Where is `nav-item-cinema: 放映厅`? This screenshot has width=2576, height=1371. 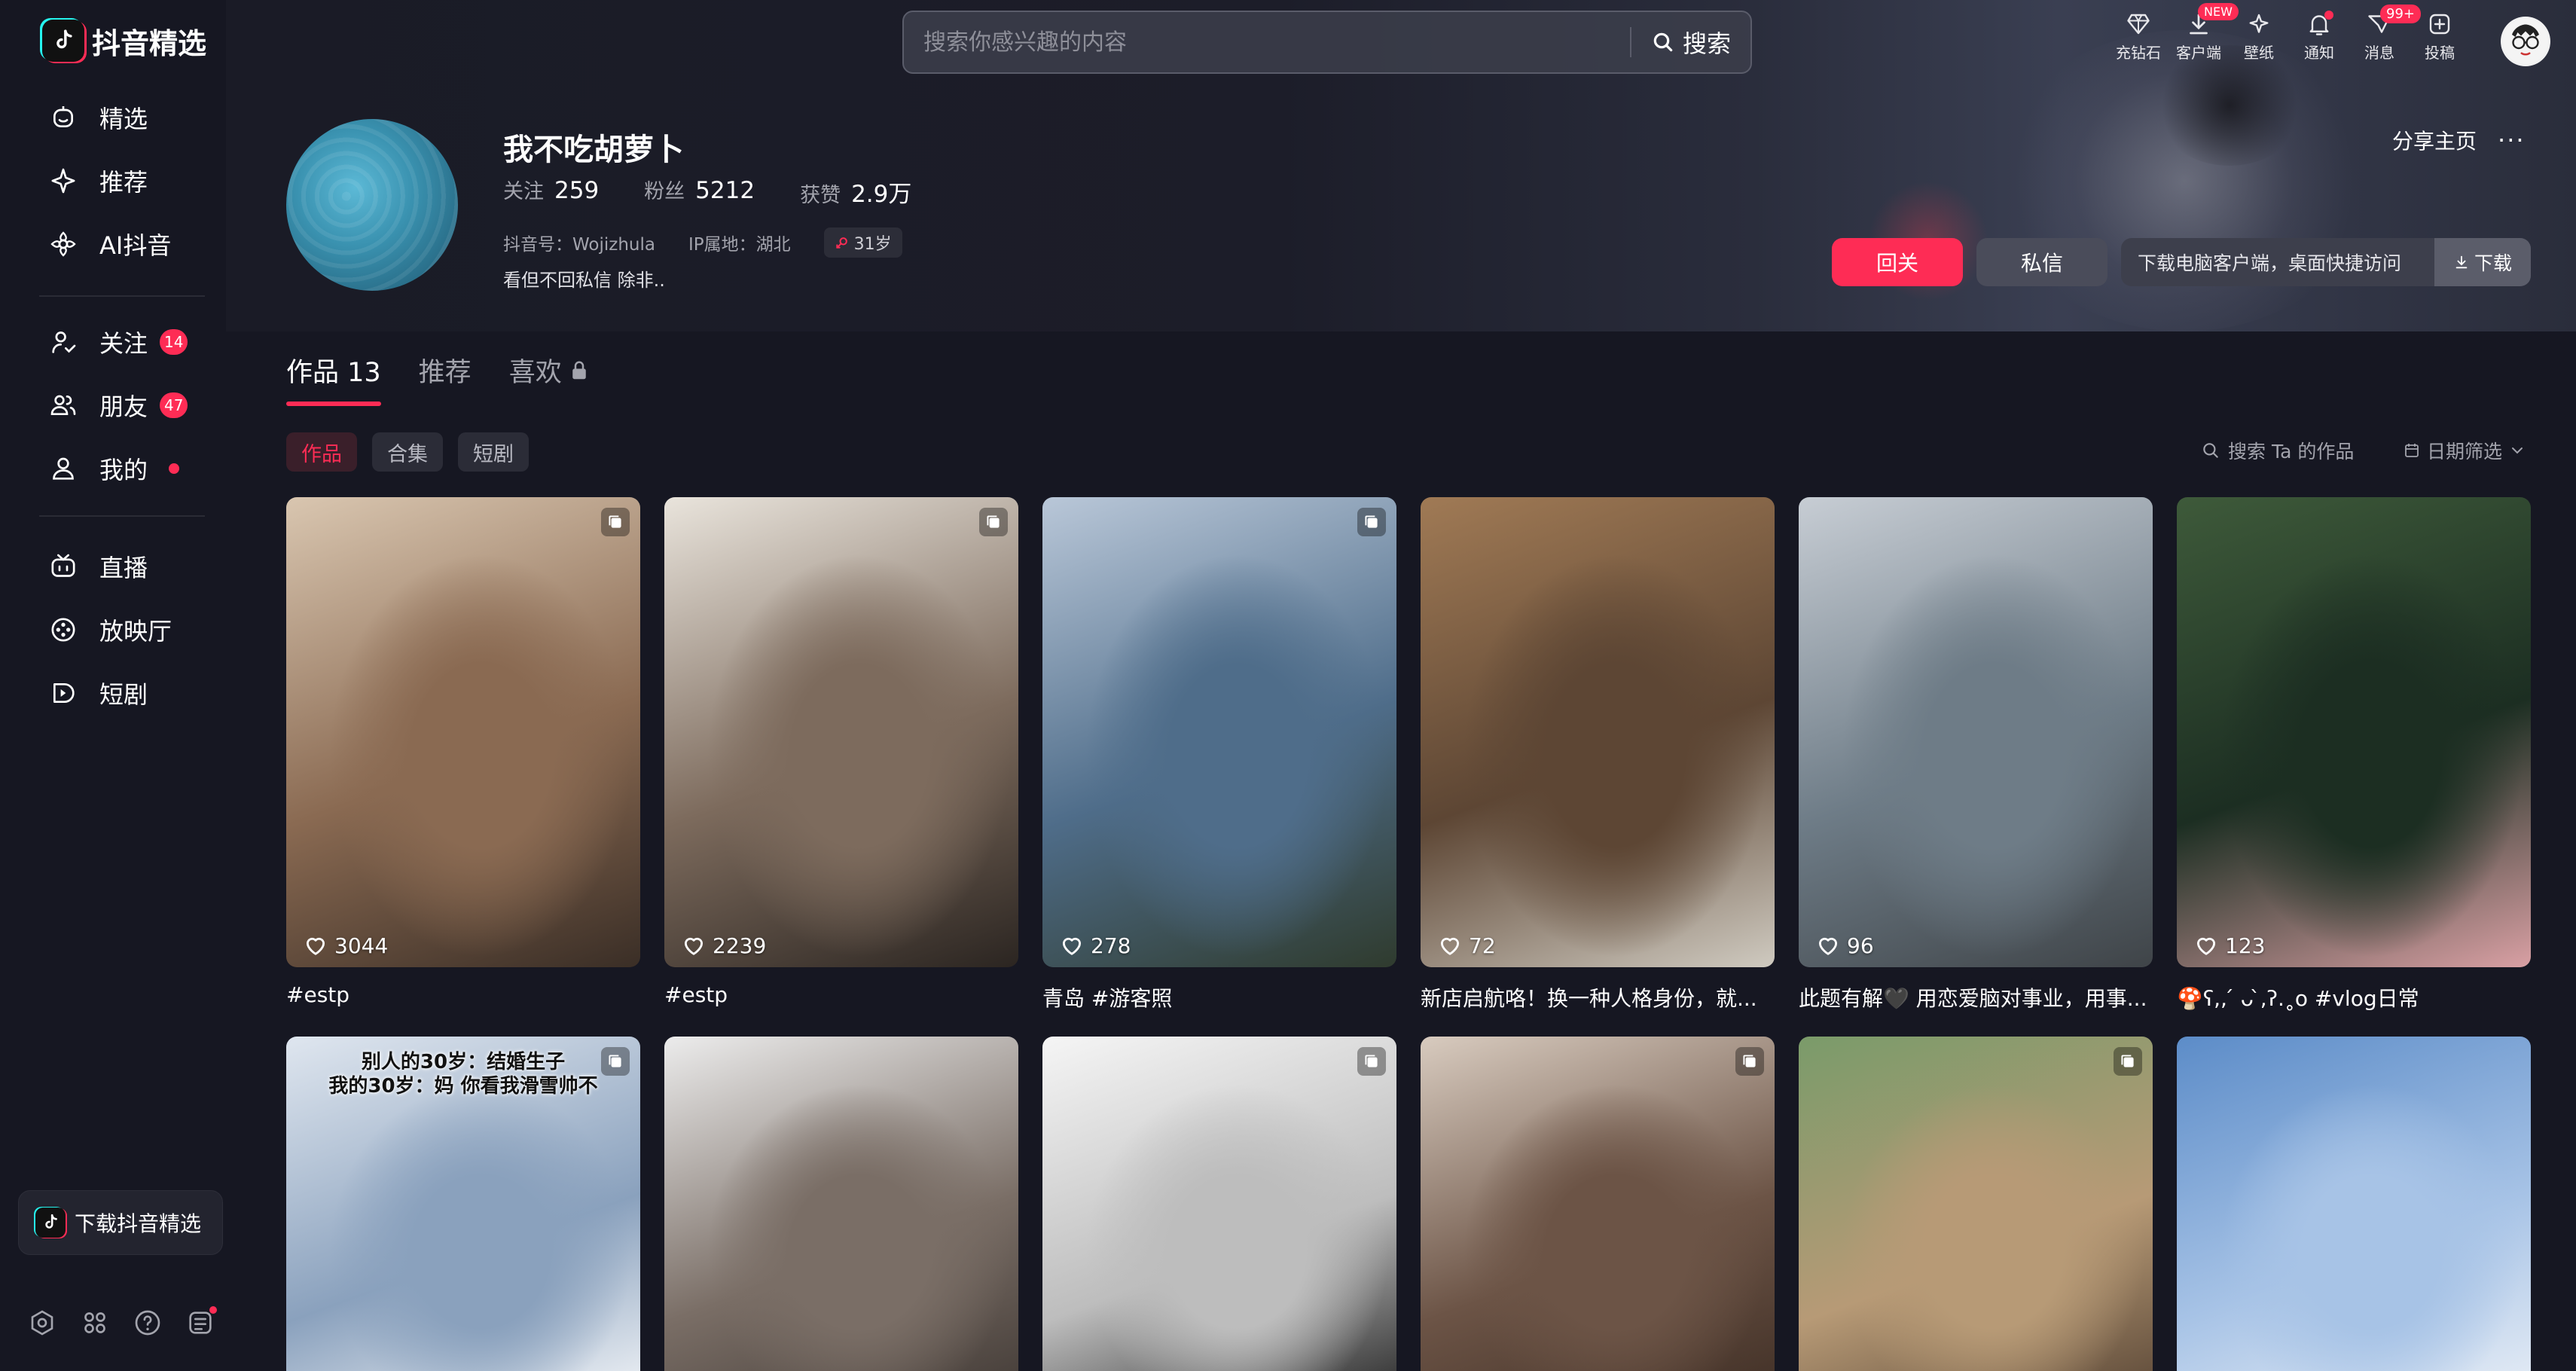 nav-item-cinema: 放映厅 is located at coordinates (120, 629).